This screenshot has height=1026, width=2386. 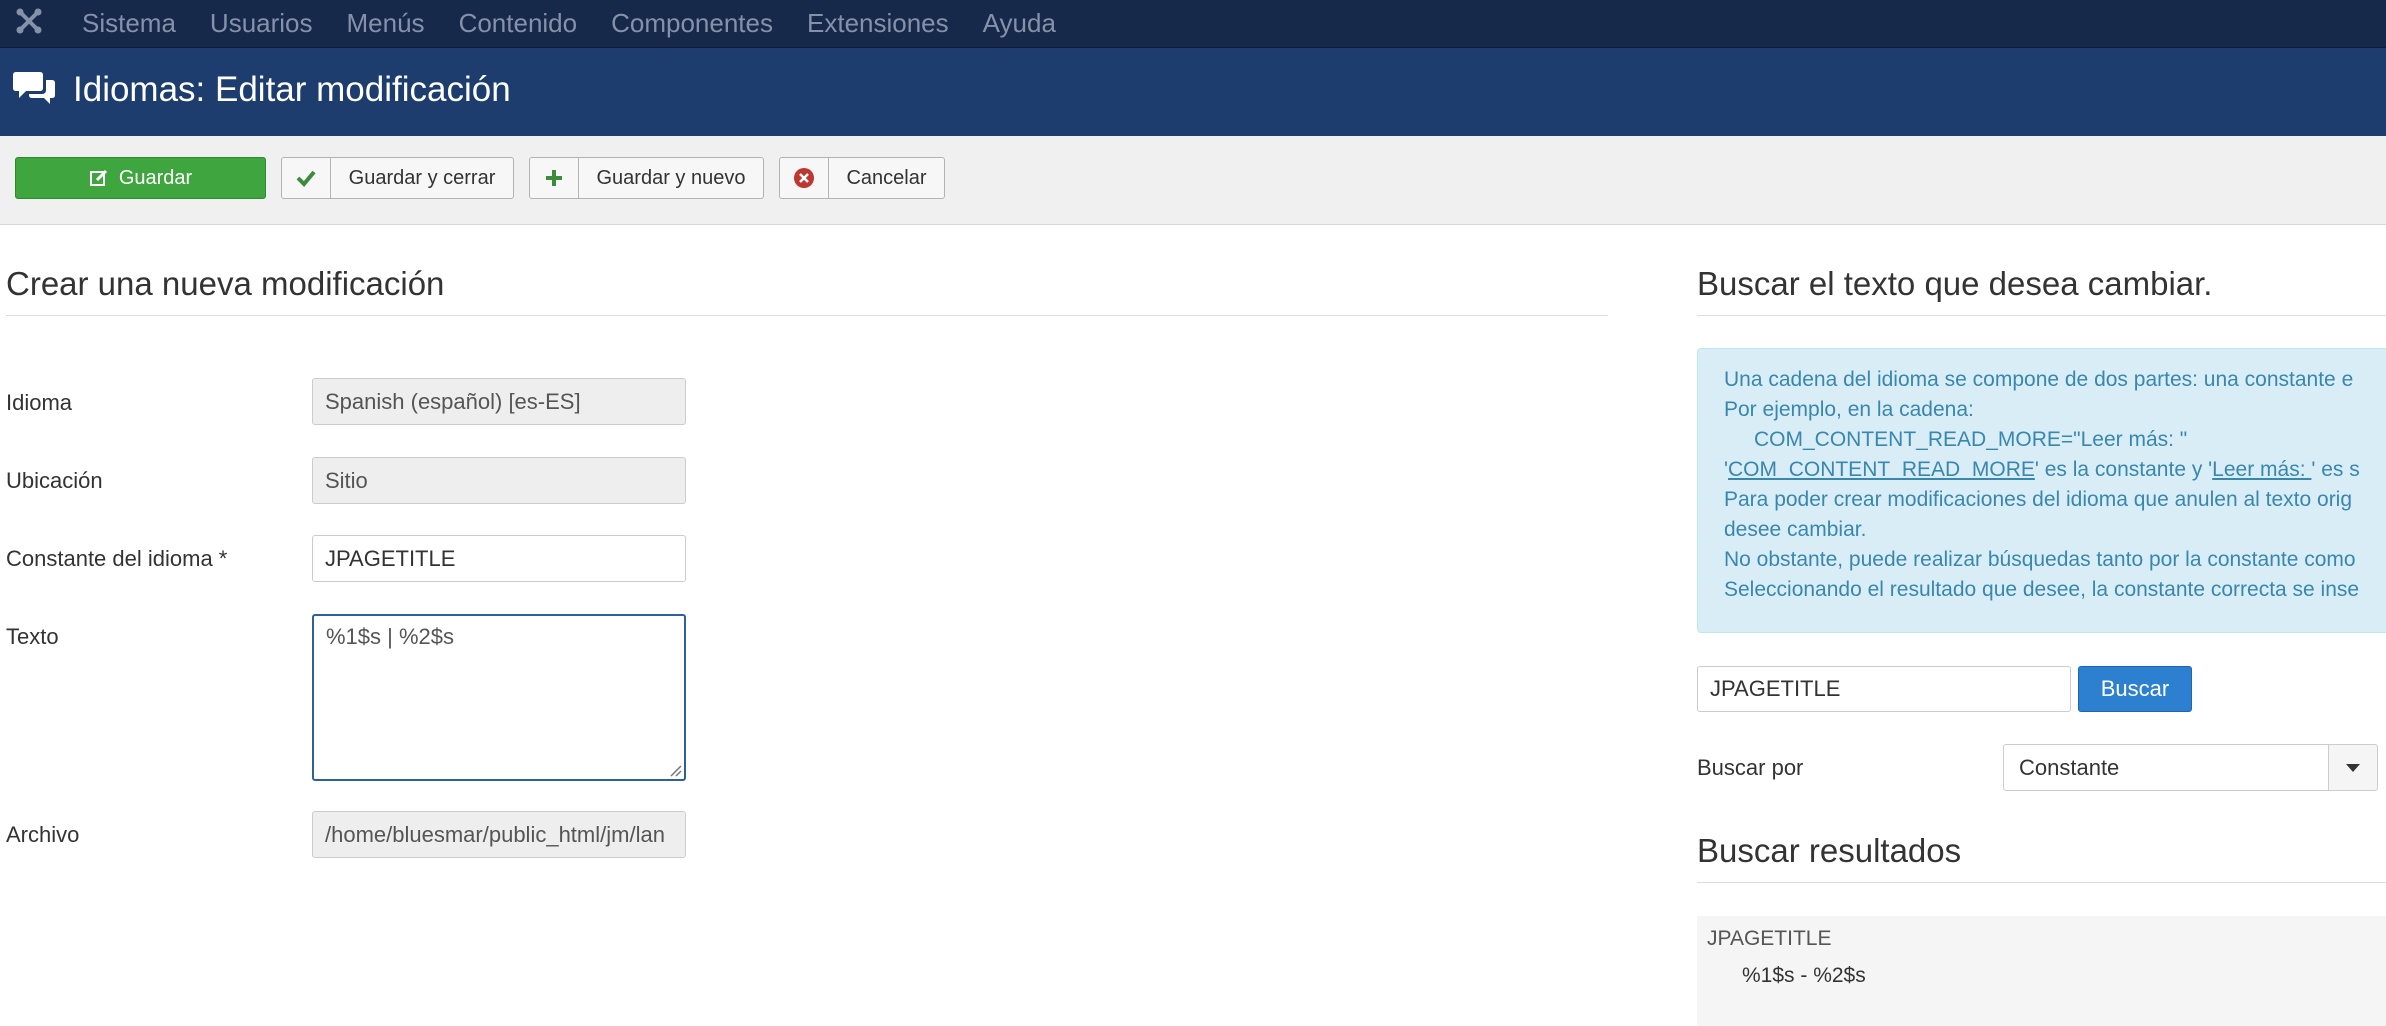 What do you see at coordinates (306, 178) in the screenshot?
I see `check-icon` at bounding box center [306, 178].